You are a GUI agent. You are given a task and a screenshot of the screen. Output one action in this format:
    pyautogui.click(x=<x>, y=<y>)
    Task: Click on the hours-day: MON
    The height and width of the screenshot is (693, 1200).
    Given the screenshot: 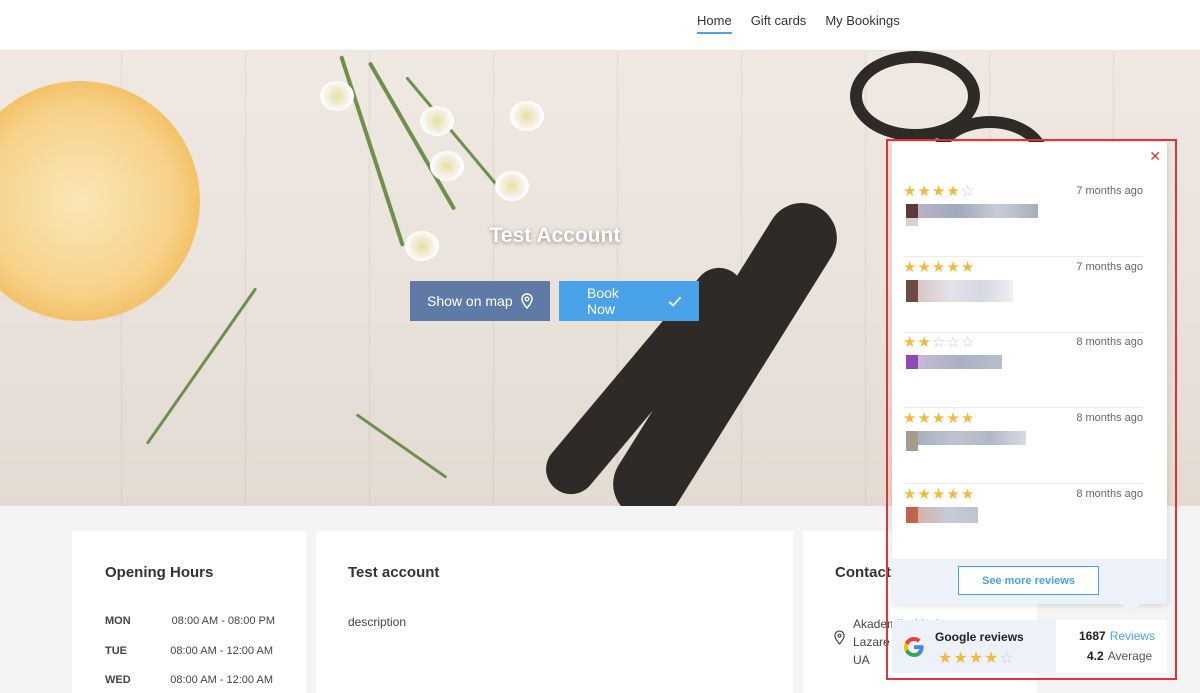 What is the action you would take?
    pyautogui.click(x=118, y=621)
    